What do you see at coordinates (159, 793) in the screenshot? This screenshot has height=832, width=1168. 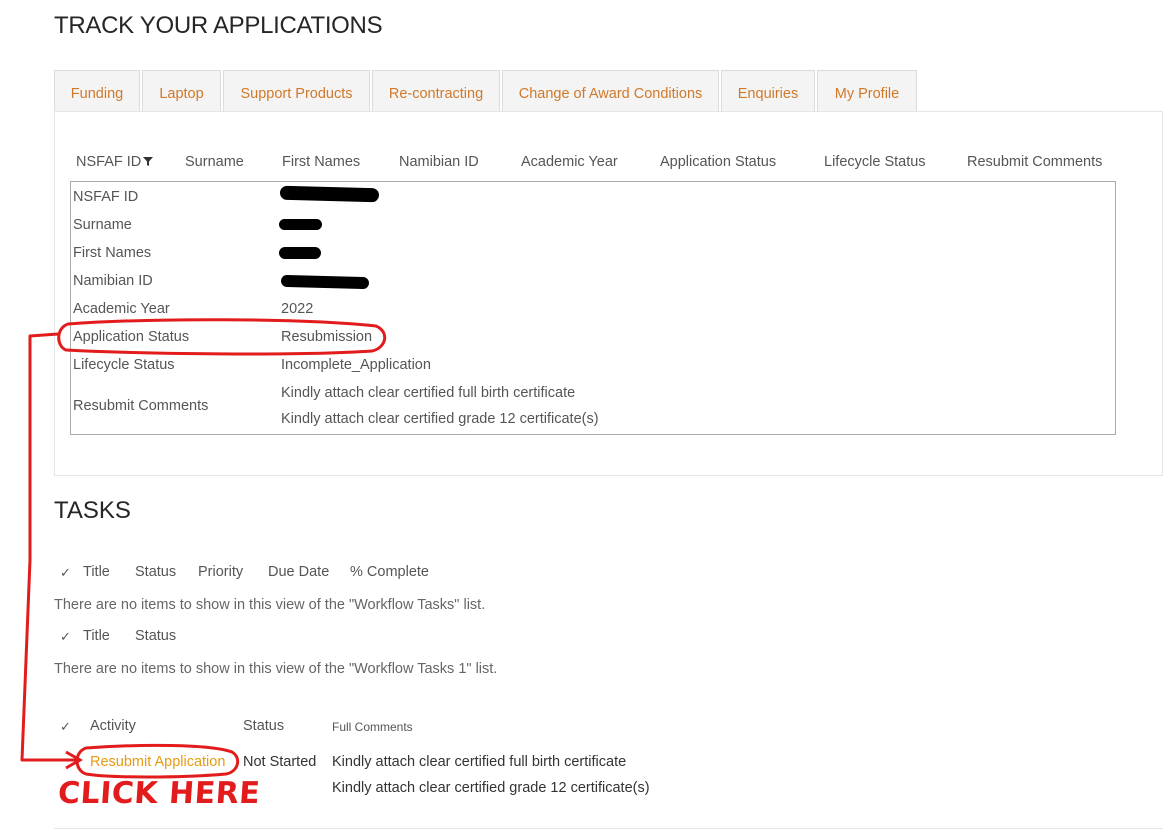 I see `annotation-click-here: CLICK HERE` at bounding box center [159, 793].